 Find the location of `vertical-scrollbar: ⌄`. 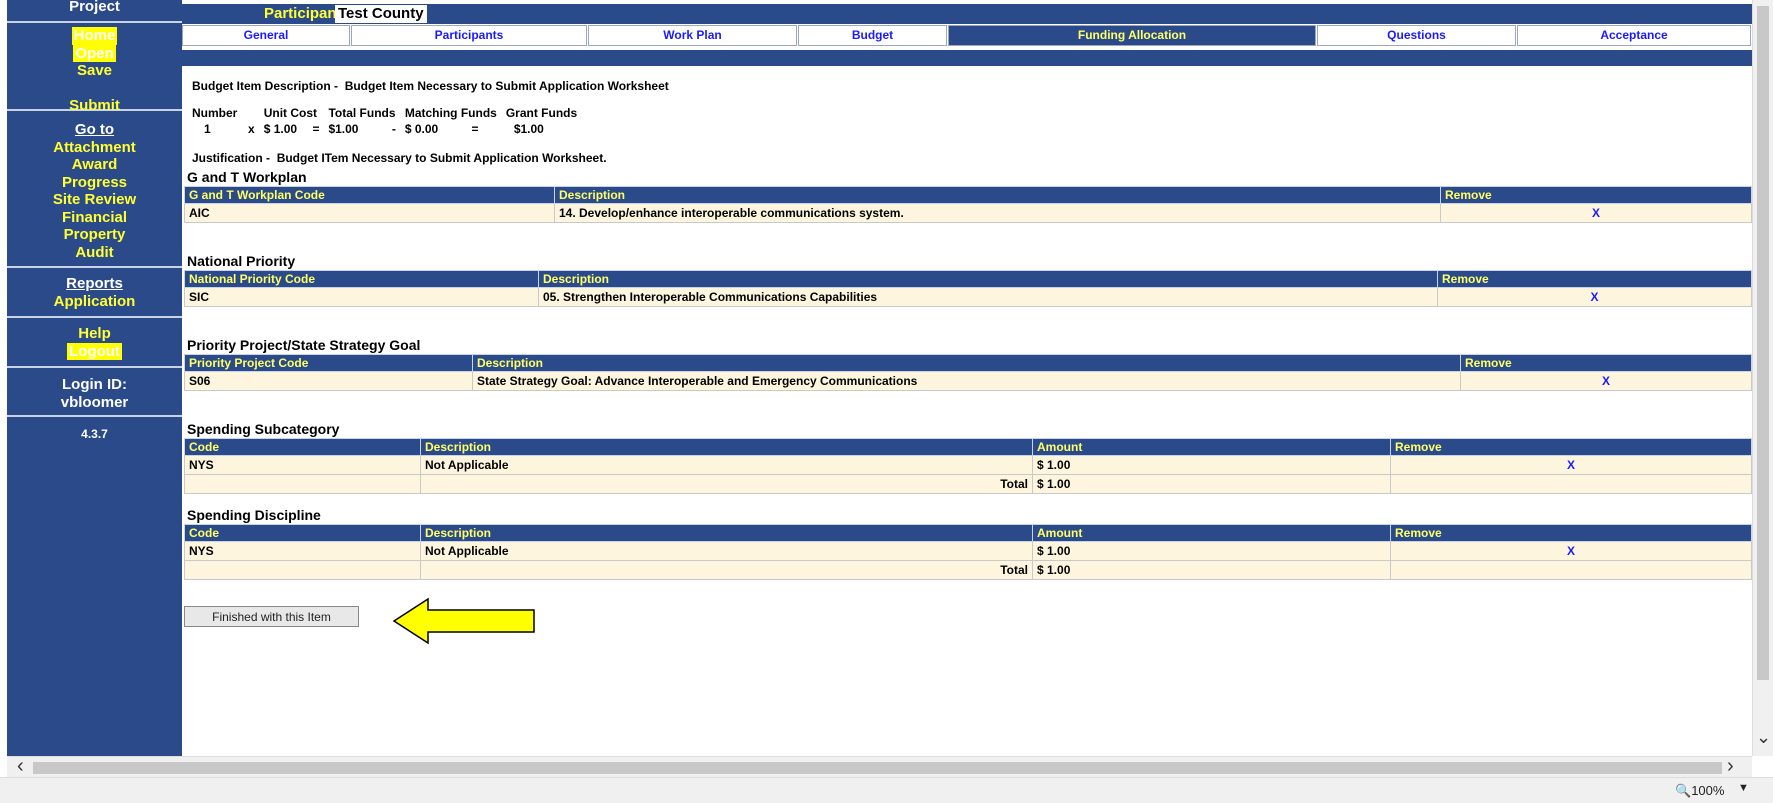

vertical-scrollbar: ⌄ is located at coordinates (1762, 378).